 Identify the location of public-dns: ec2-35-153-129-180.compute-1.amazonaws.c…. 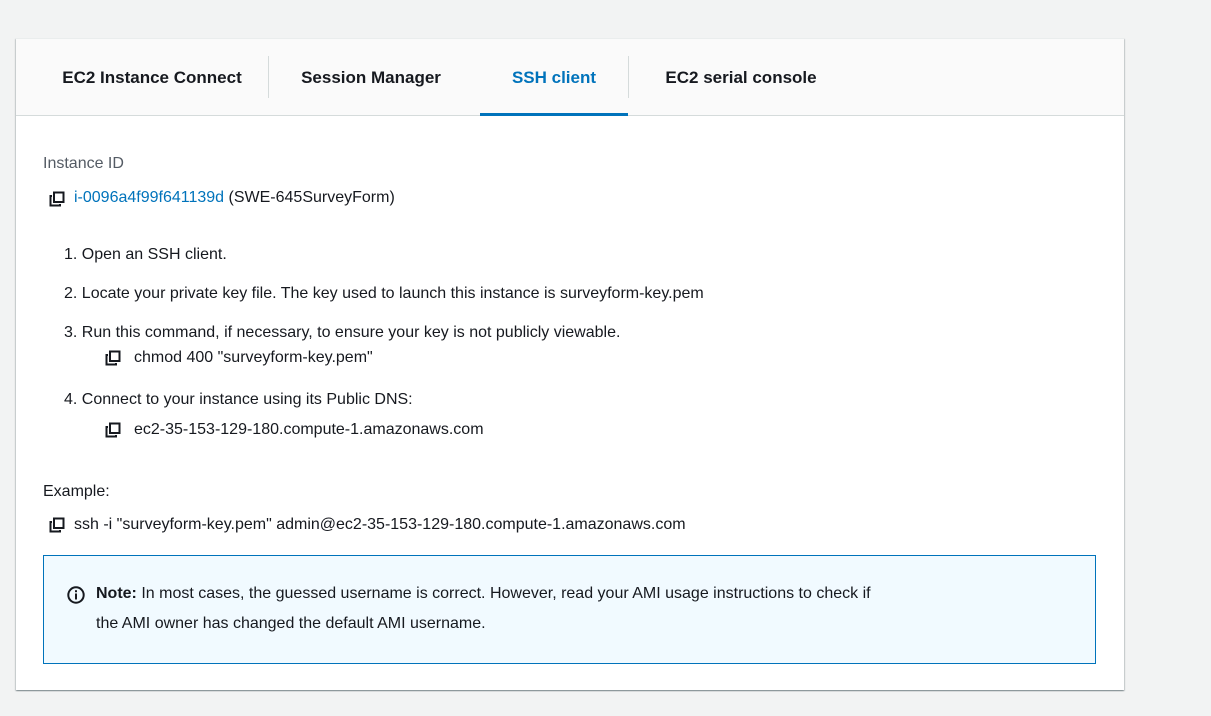
(309, 429).